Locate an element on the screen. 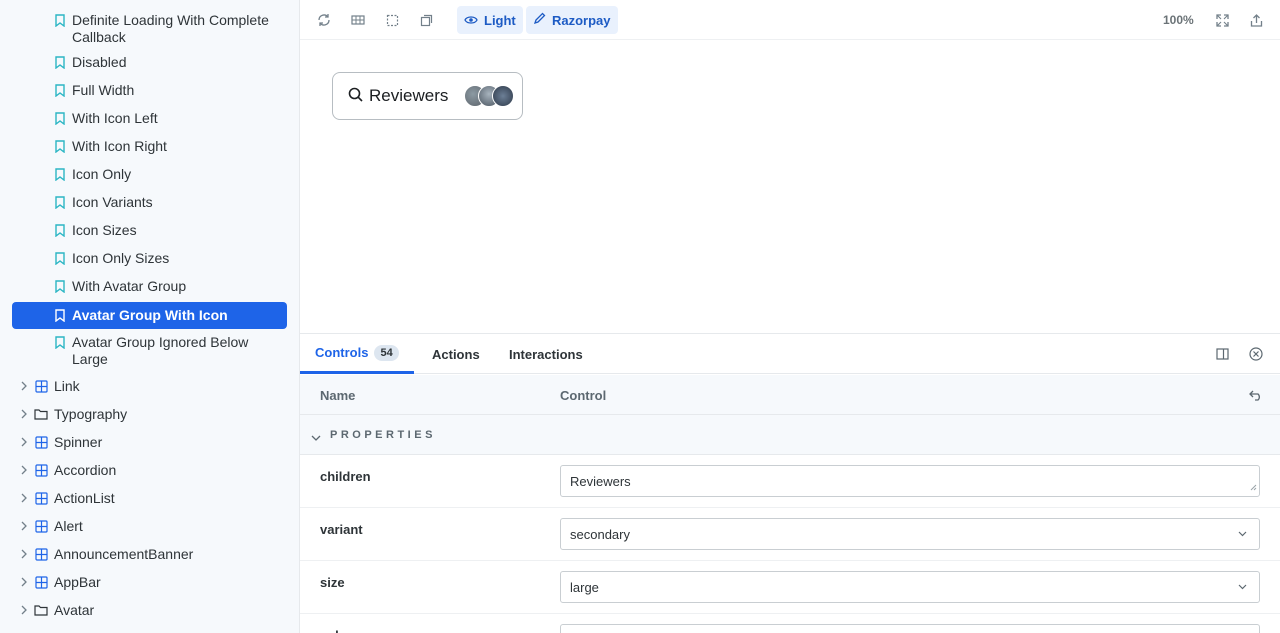 The width and height of the screenshot is (1280, 633). control-row-size: size large is located at coordinates (790, 587).